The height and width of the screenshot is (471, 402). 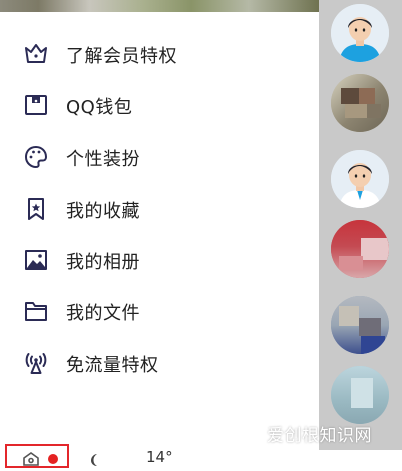 What do you see at coordinates (99, 107) in the screenshot?
I see `menu-item-label: QQ钱包` at bounding box center [99, 107].